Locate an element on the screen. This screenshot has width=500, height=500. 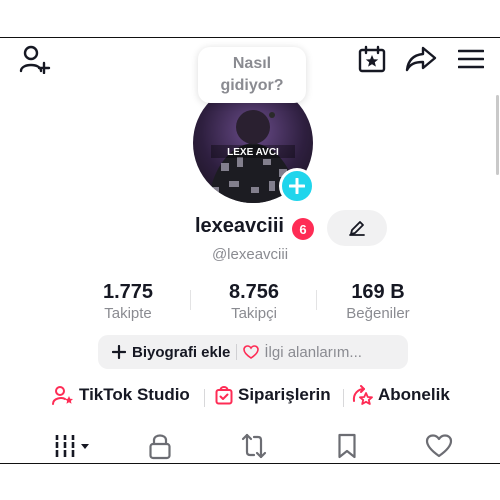
add-friend-button is located at coordinates (35, 59).